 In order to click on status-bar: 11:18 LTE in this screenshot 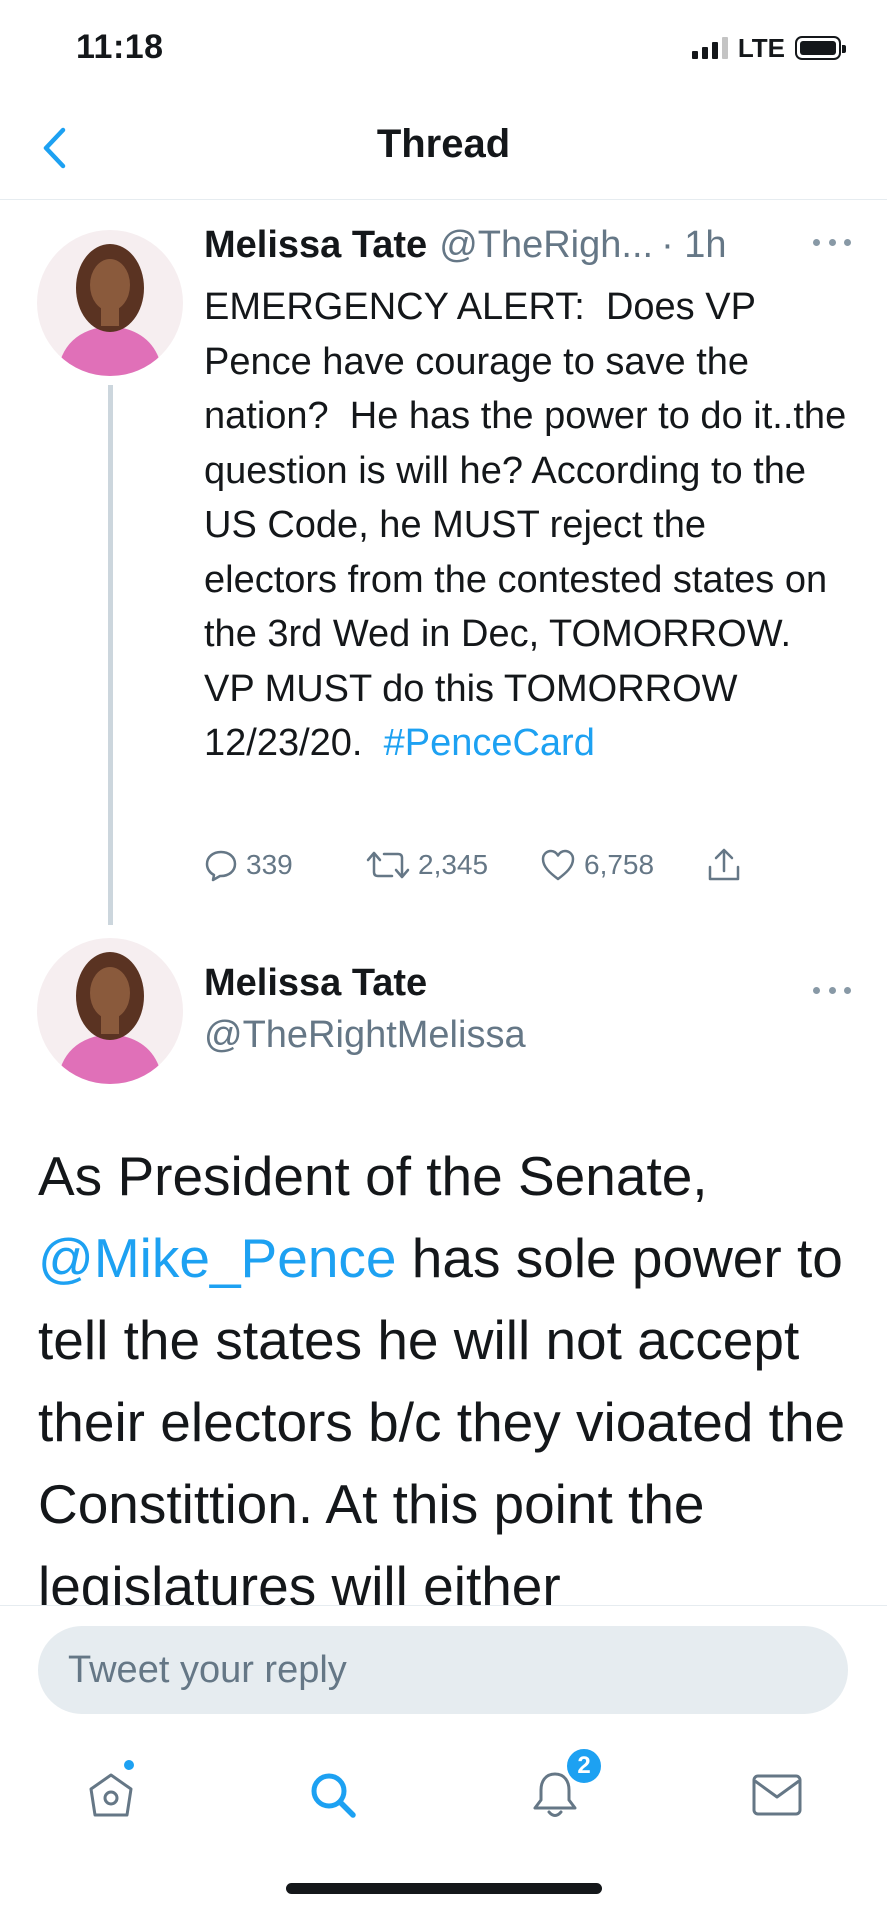, I will do `click(443, 50)`.